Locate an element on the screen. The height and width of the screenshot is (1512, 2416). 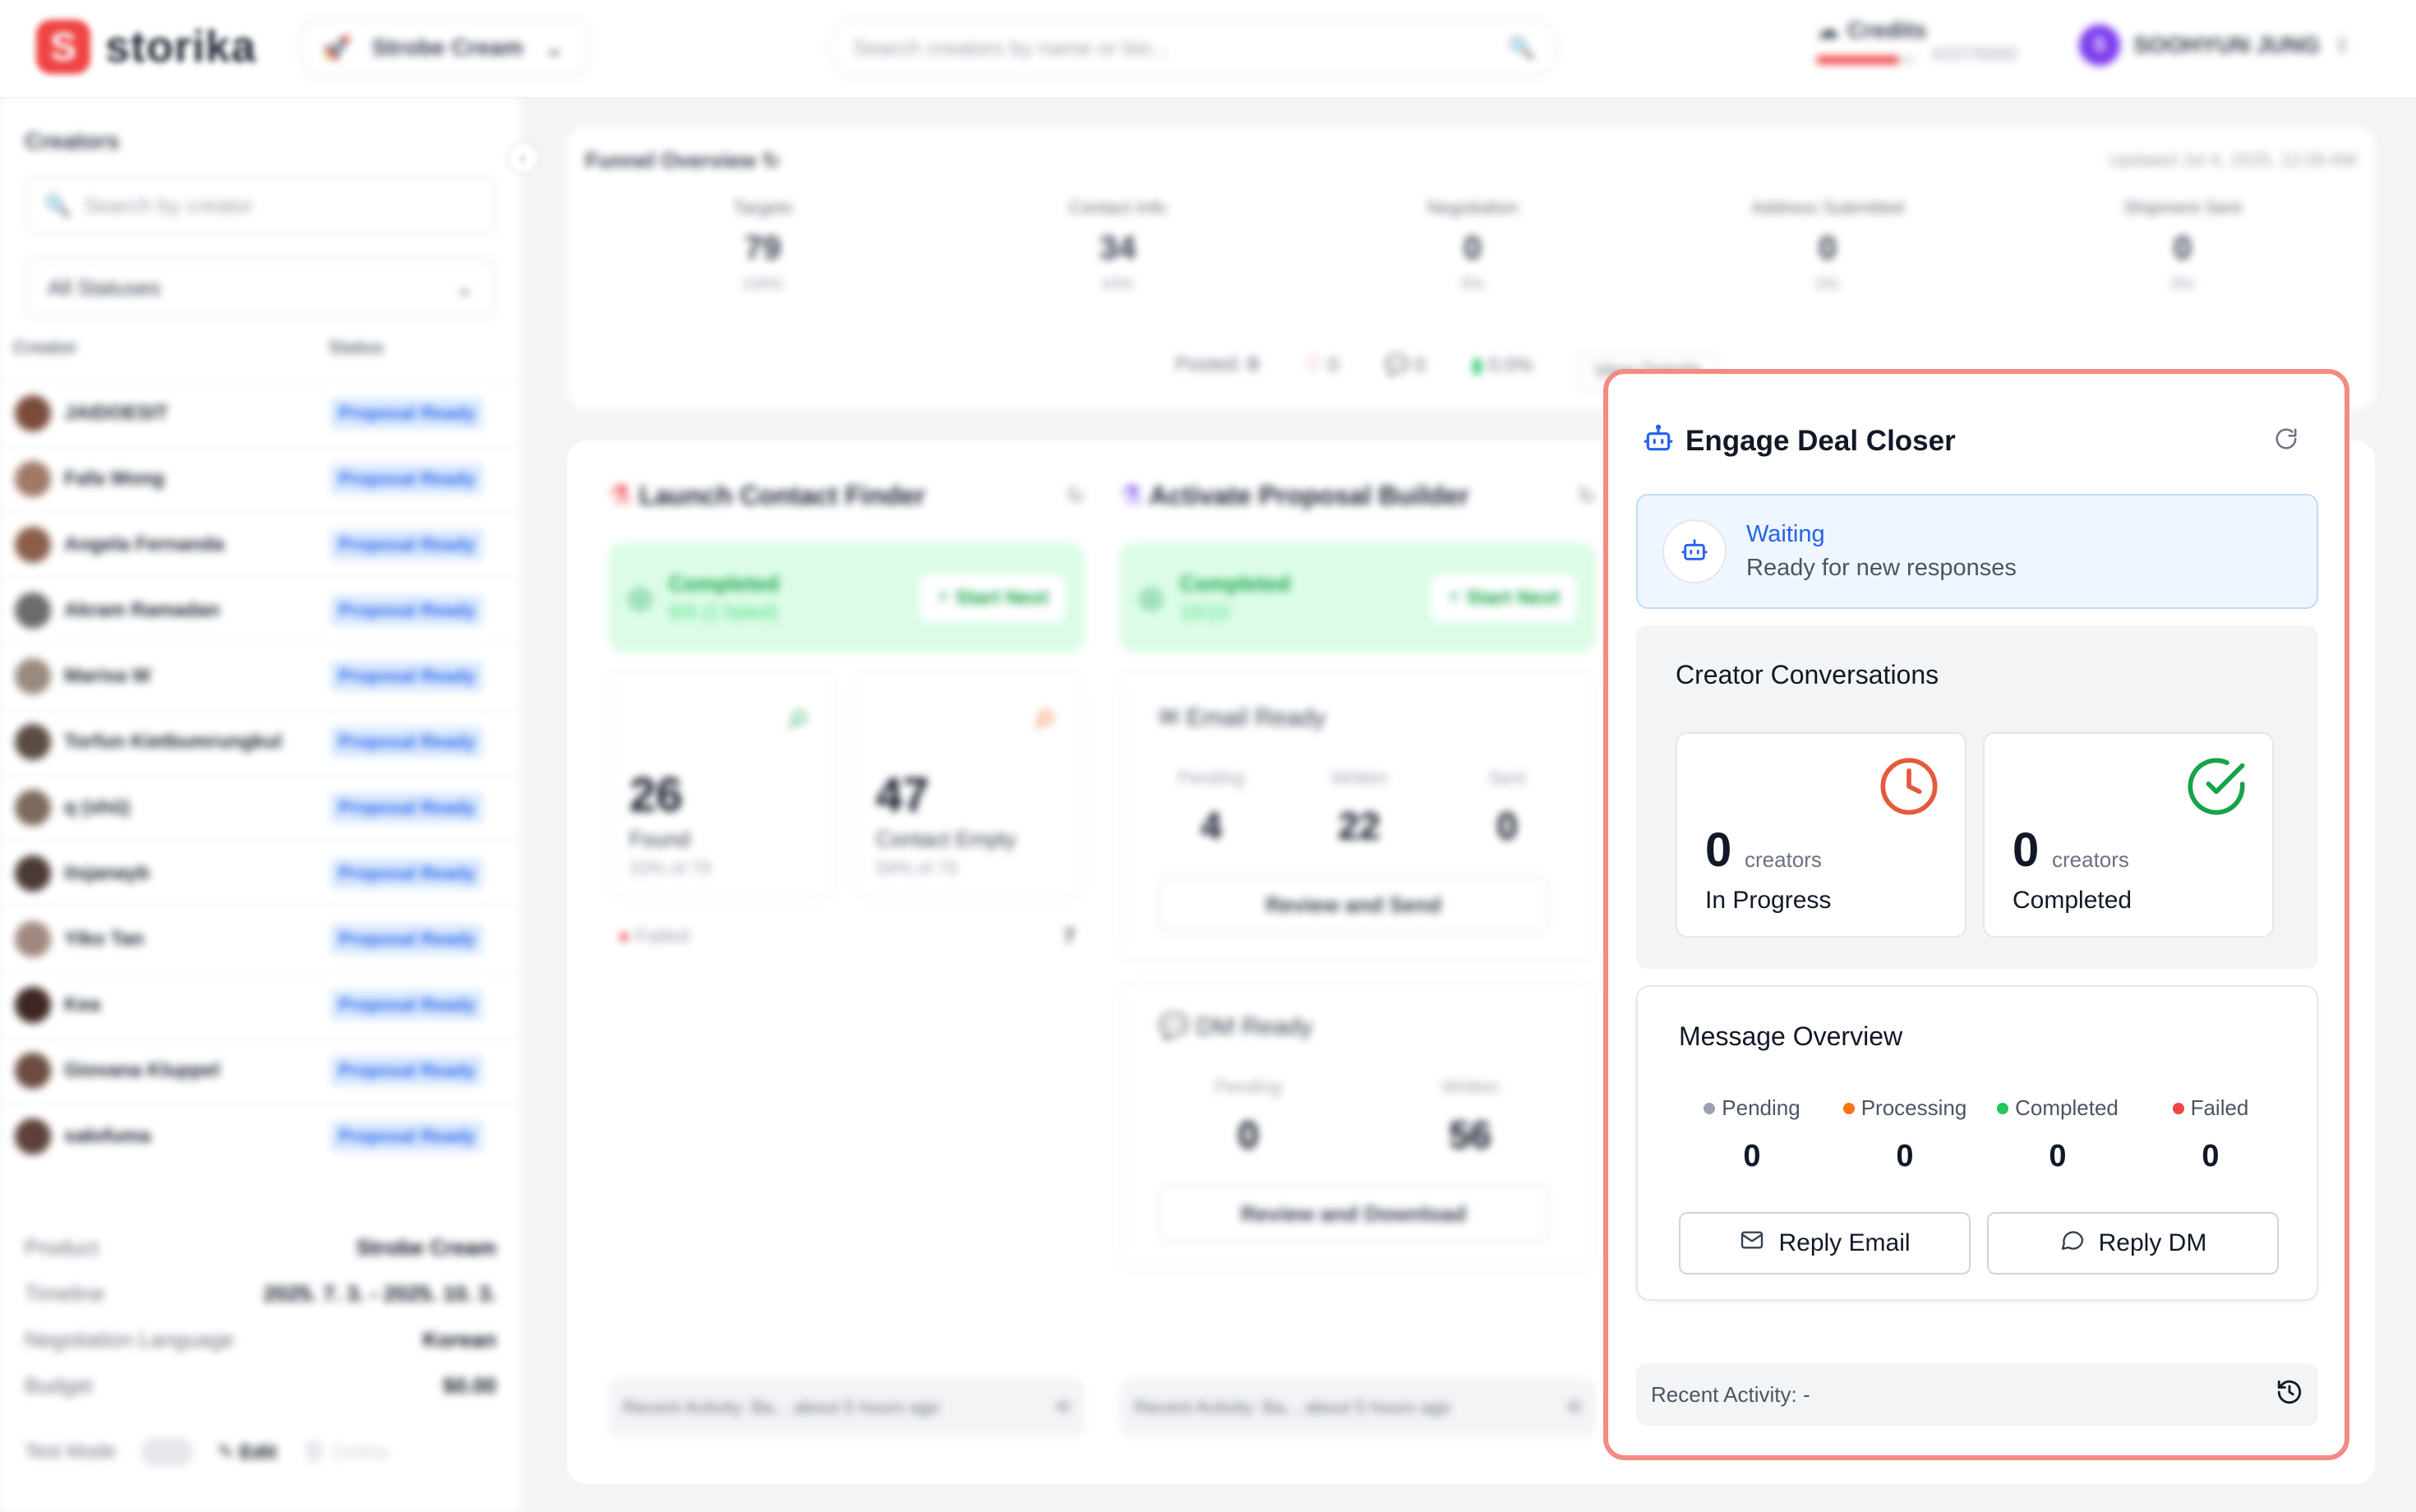
check-circle-icon: ◎ is located at coordinates (1151, 597).